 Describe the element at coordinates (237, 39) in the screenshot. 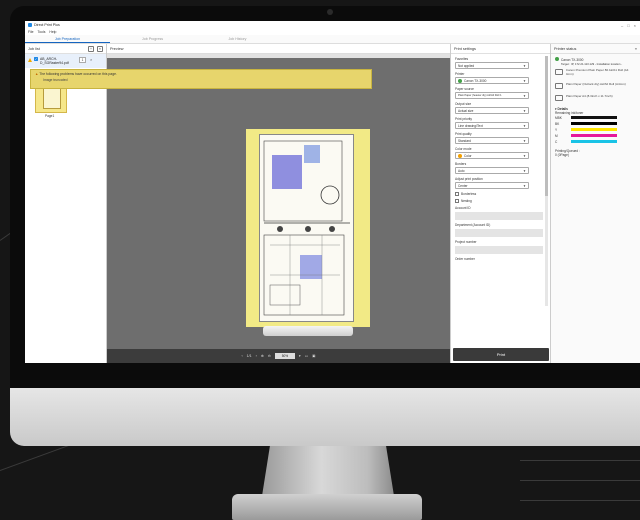

I see `tab-job-history: Job History` at that location.